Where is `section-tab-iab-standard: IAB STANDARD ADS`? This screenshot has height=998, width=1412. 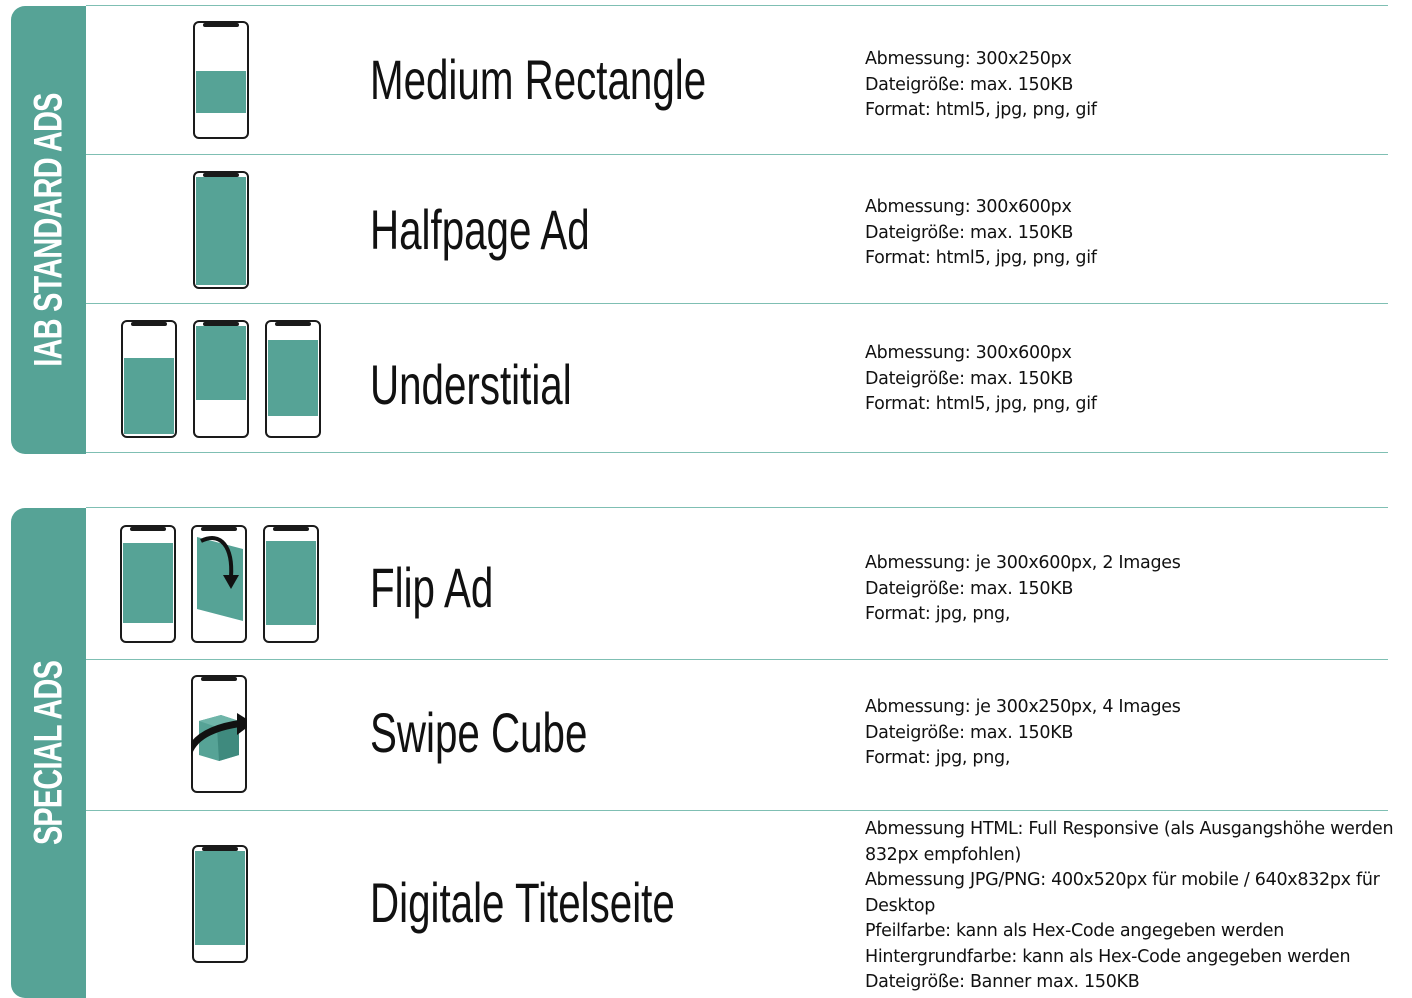 section-tab-iab-standard: IAB STANDARD ADS is located at coordinates (48, 230).